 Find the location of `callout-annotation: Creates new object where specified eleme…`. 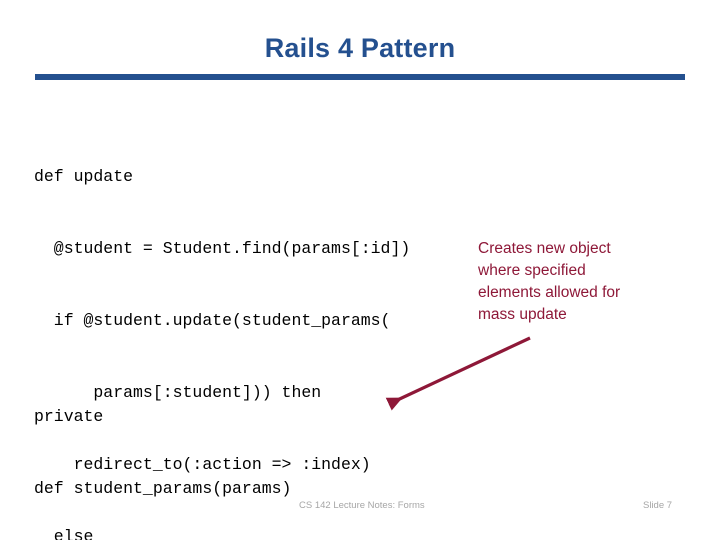

callout-annotation: Creates new object where specified eleme… is located at coordinates (585, 282).